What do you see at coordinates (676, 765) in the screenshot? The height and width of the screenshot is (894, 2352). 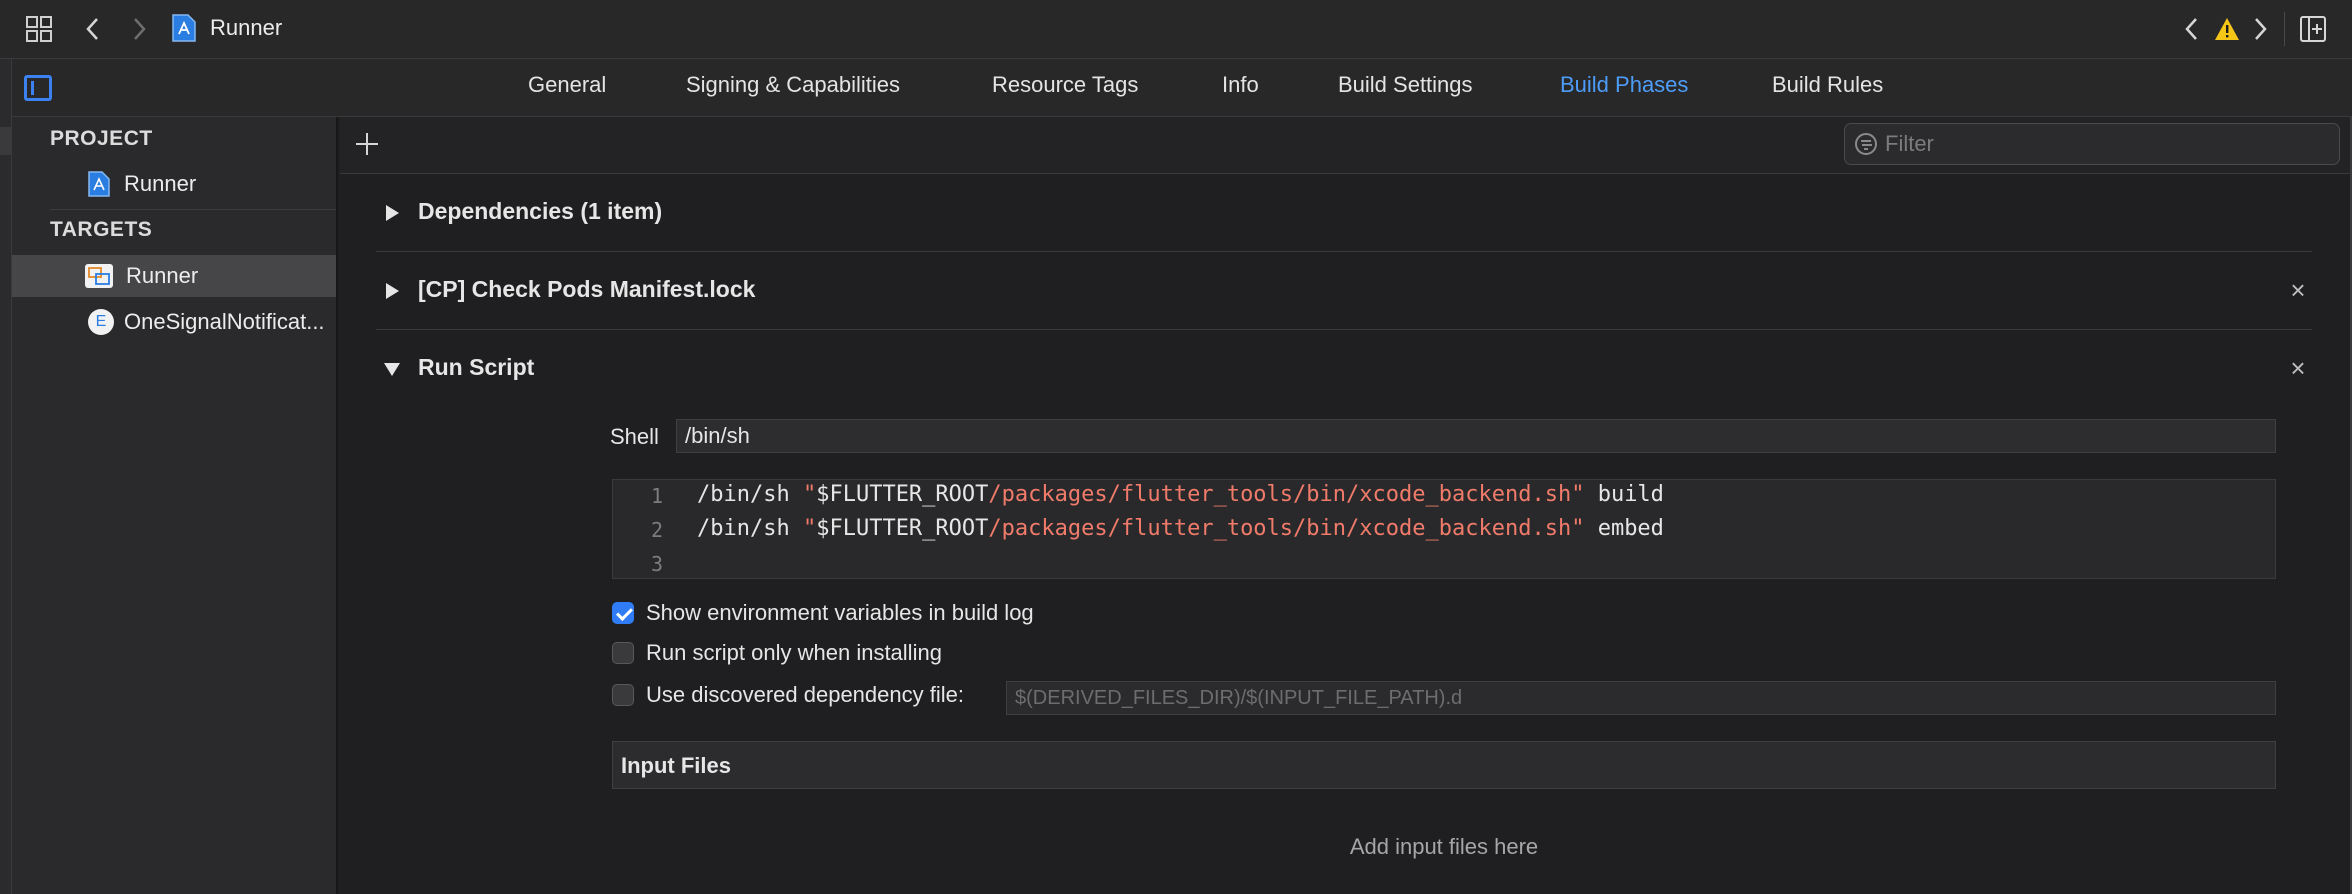 I see `input-files-label: Input Files` at bounding box center [676, 765].